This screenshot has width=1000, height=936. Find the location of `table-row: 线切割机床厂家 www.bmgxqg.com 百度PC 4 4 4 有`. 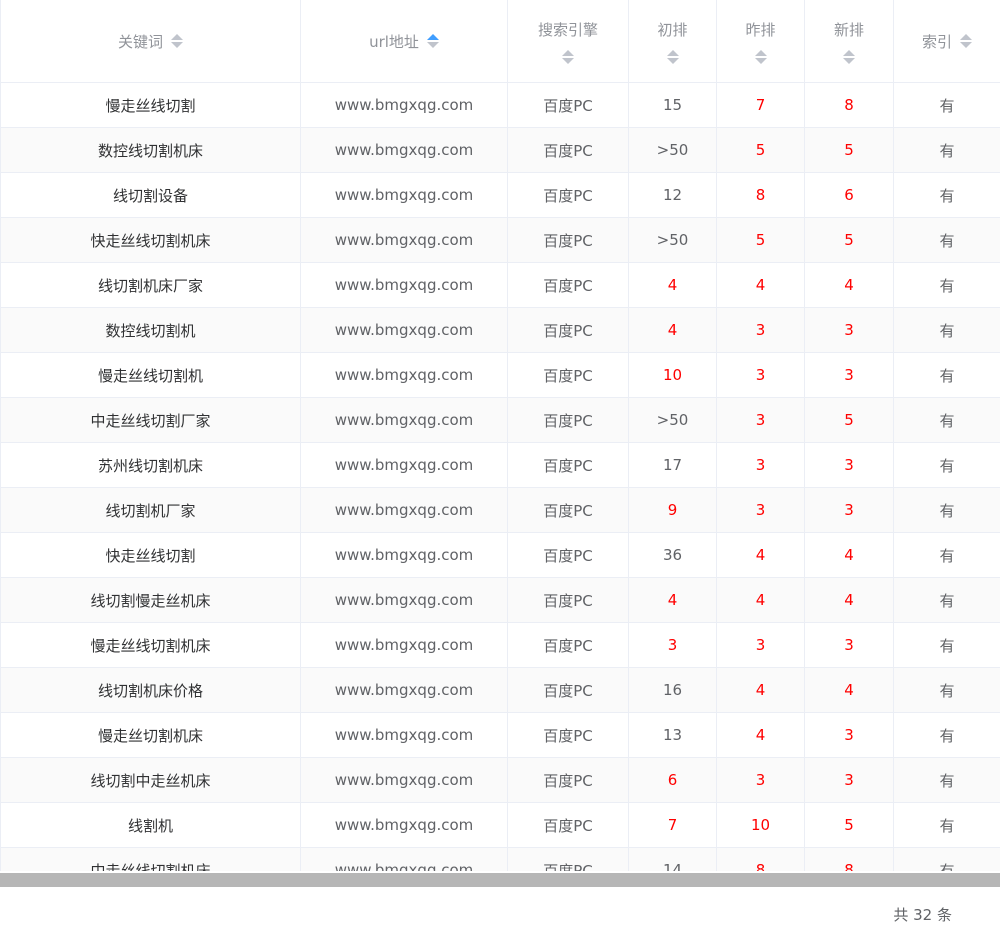

table-row: 线切割机床厂家 www.bmgxqg.com 百度PC 4 4 4 有 is located at coordinates (500, 285).